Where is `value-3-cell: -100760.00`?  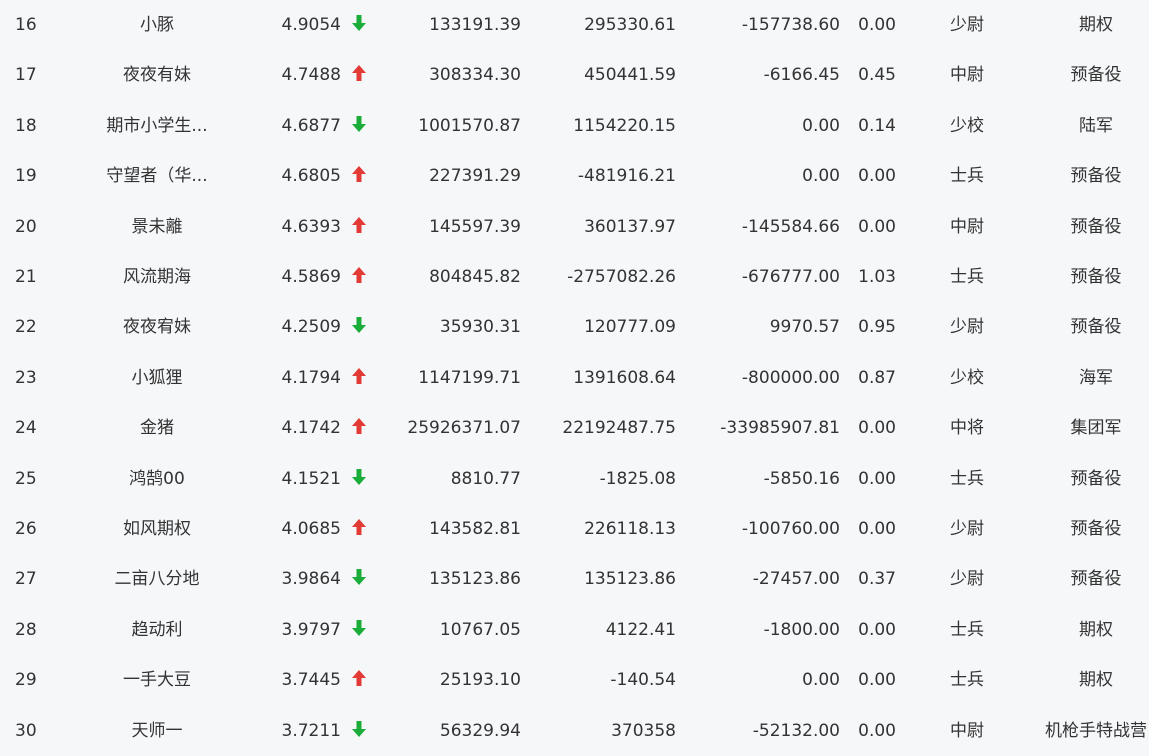 value-3-cell: -100760.00 is located at coordinates (790, 529).